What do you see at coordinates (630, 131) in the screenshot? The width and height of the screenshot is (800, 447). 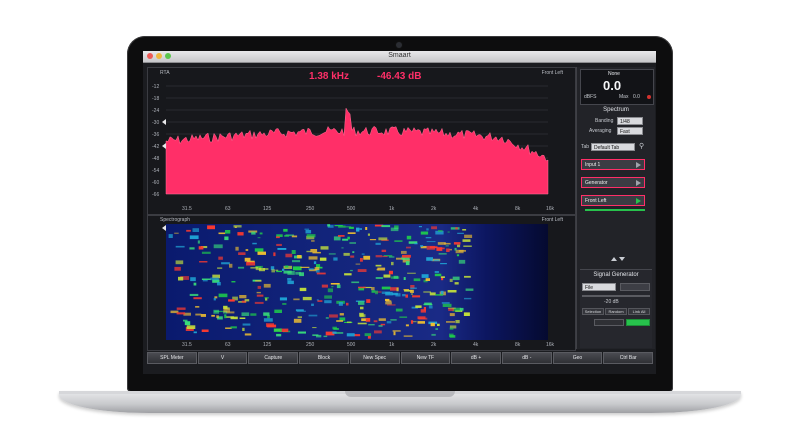 I see `averaging-select: Fast` at bounding box center [630, 131].